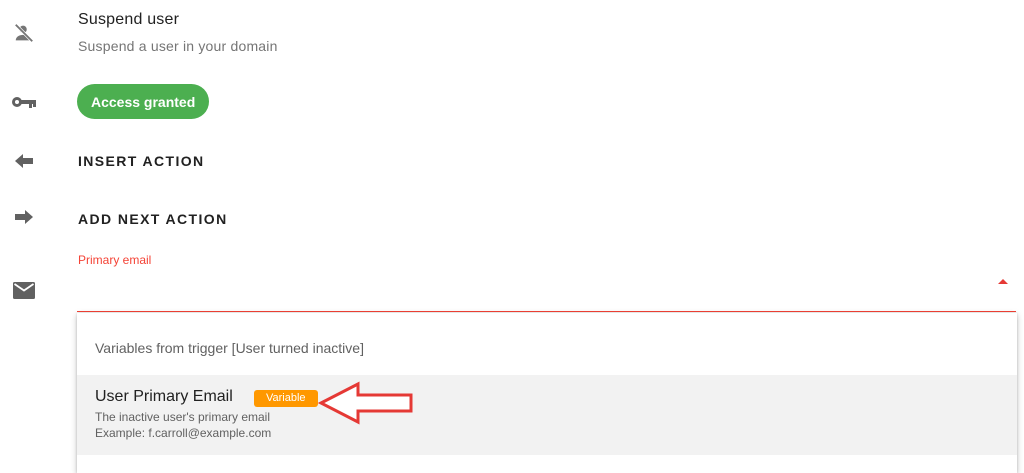 Image resolution: width=1024 pixels, height=473 pixels. Describe the element at coordinates (143, 101) in the screenshot. I see `access-granted-badge: Access granted` at that location.